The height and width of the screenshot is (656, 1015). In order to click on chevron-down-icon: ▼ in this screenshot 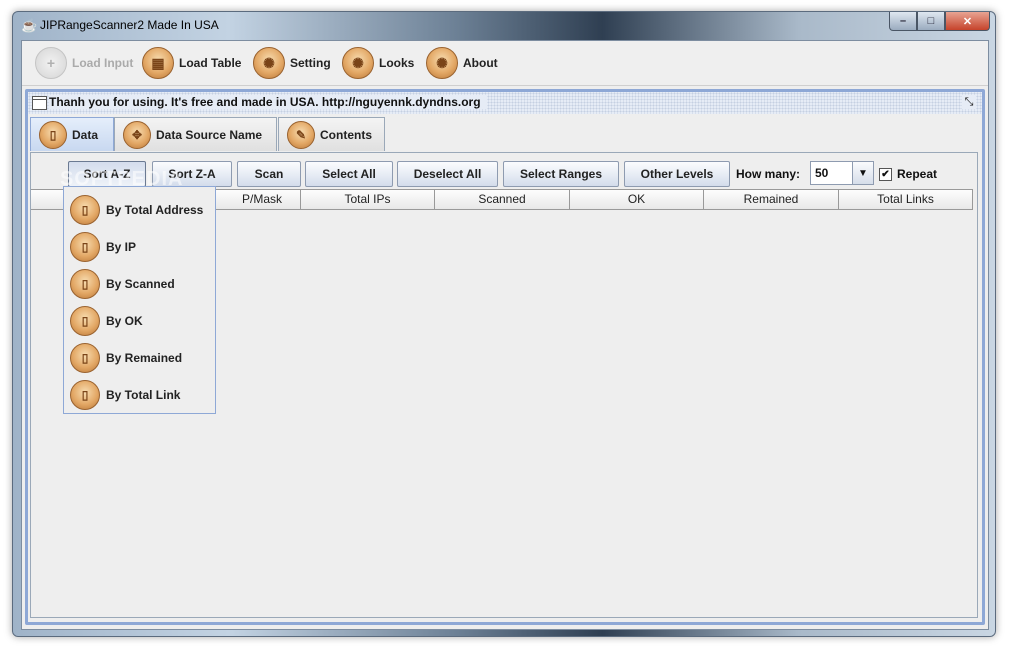, I will do `click(862, 173)`.